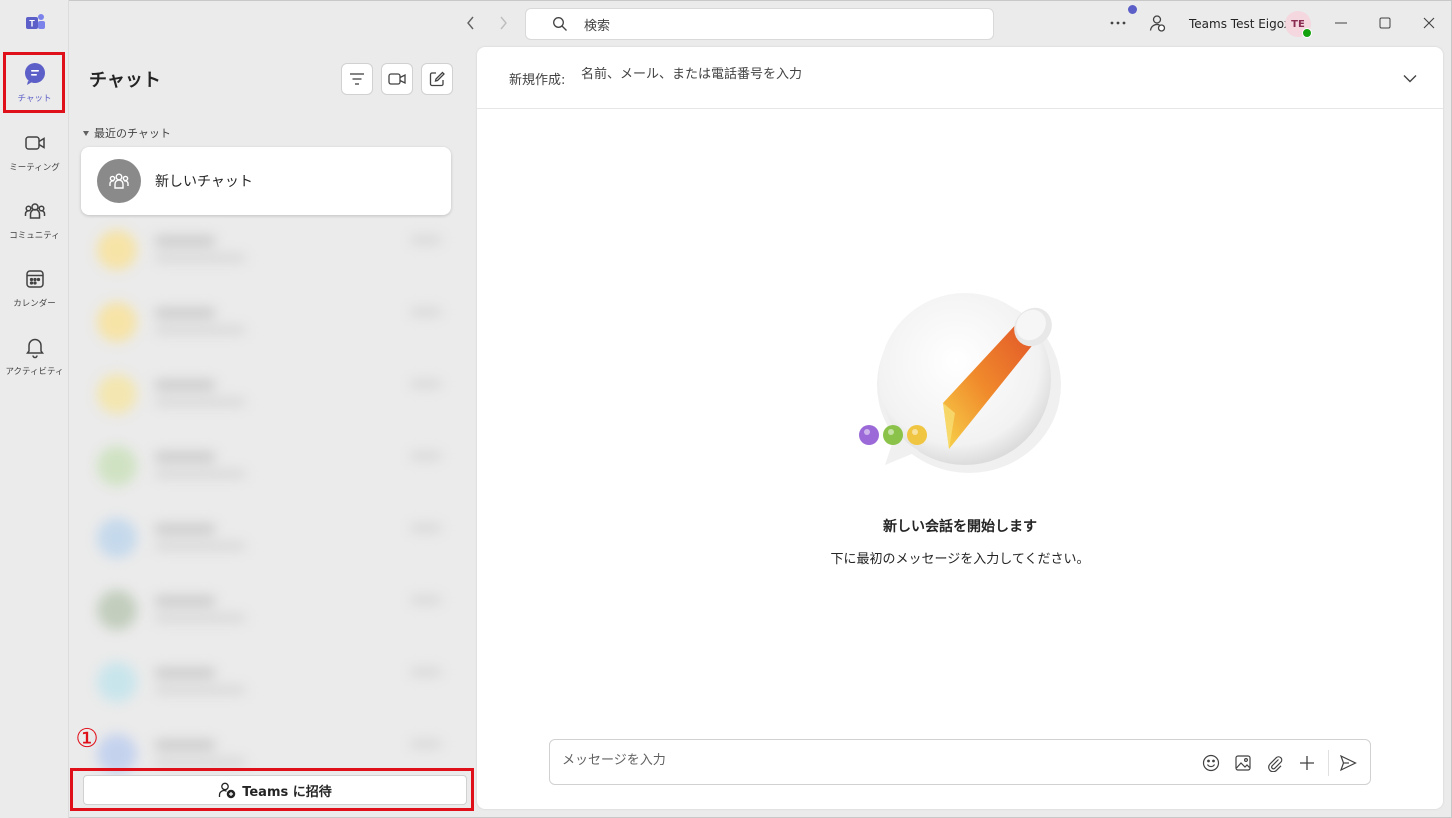 This screenshot has height=818, width=1452. What do you see at coordinates (560, 24) in the screenshot?
I see `search-icon` at bounding box center [560, 24].